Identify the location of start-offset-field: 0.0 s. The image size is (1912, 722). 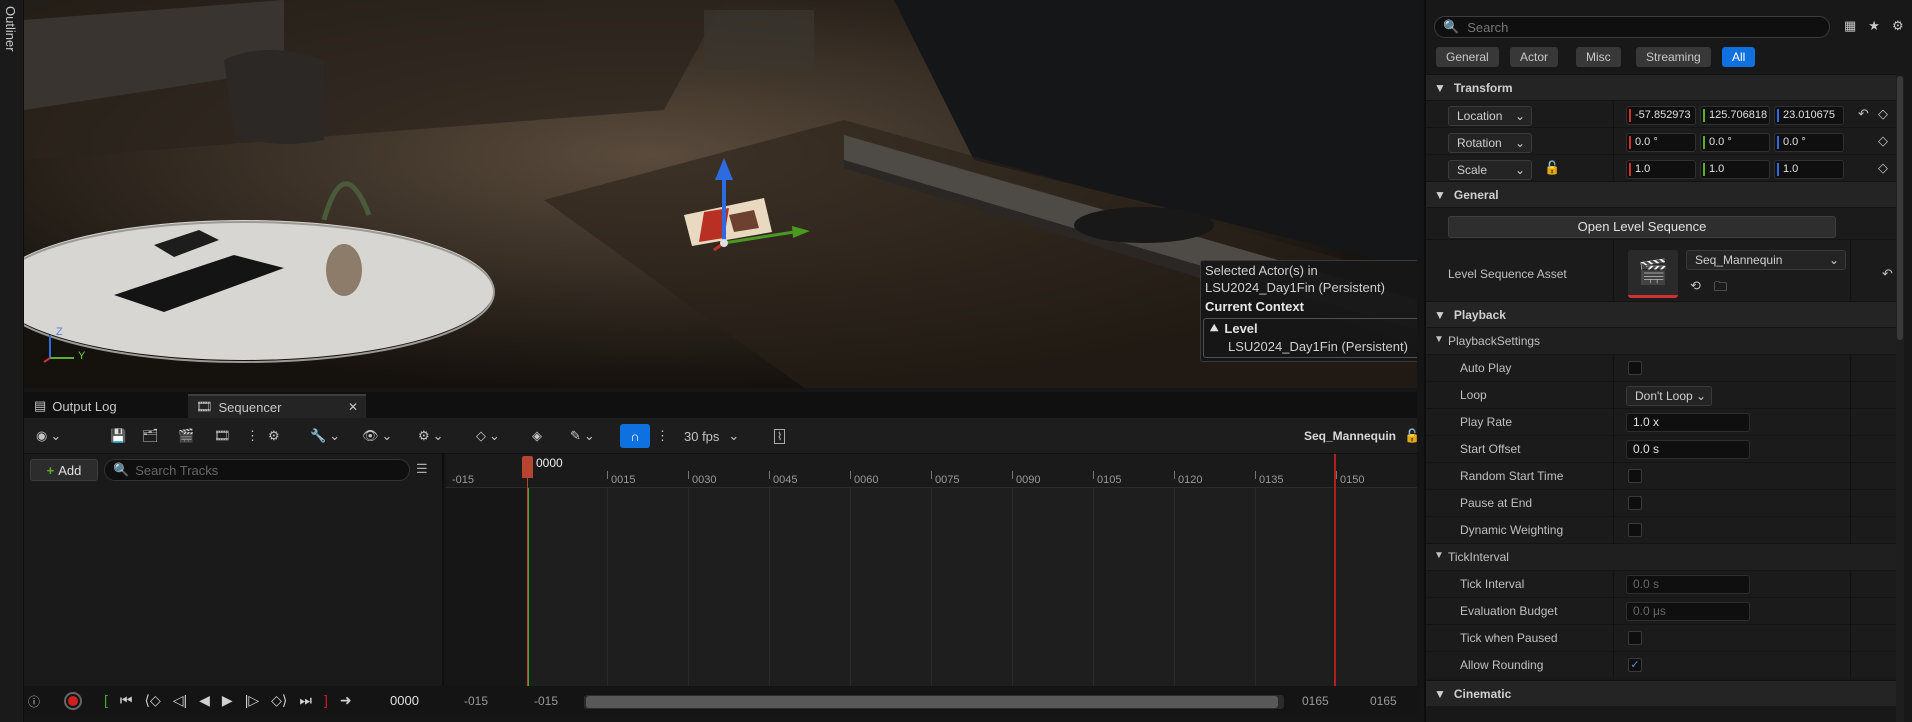
(1688, 449).